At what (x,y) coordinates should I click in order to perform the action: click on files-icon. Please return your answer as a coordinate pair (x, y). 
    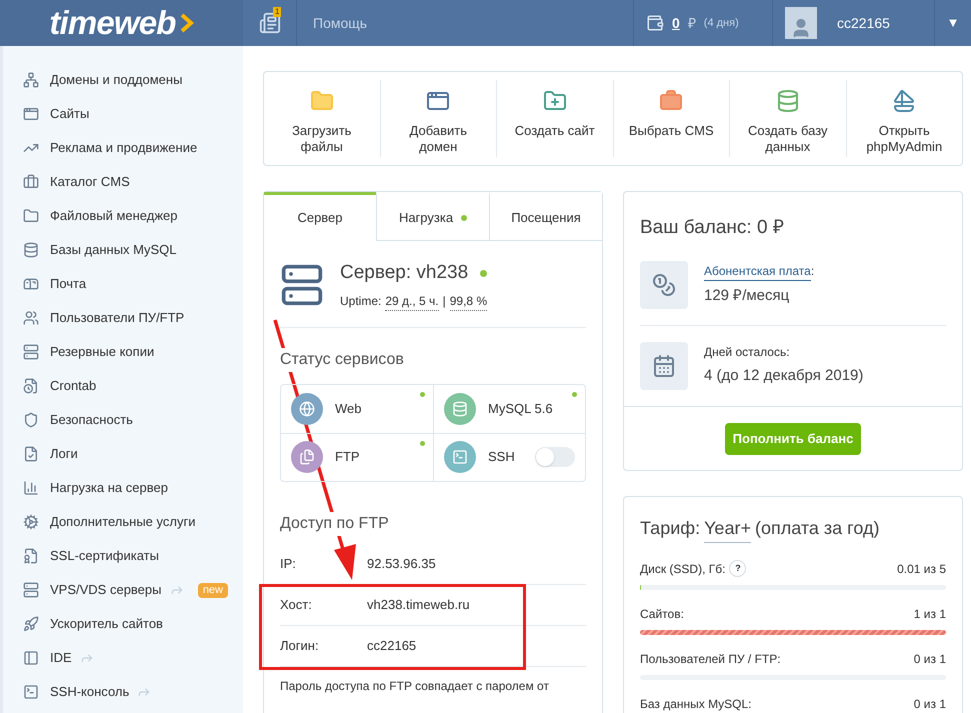
    Looking at the image, I should click on (307, 457).